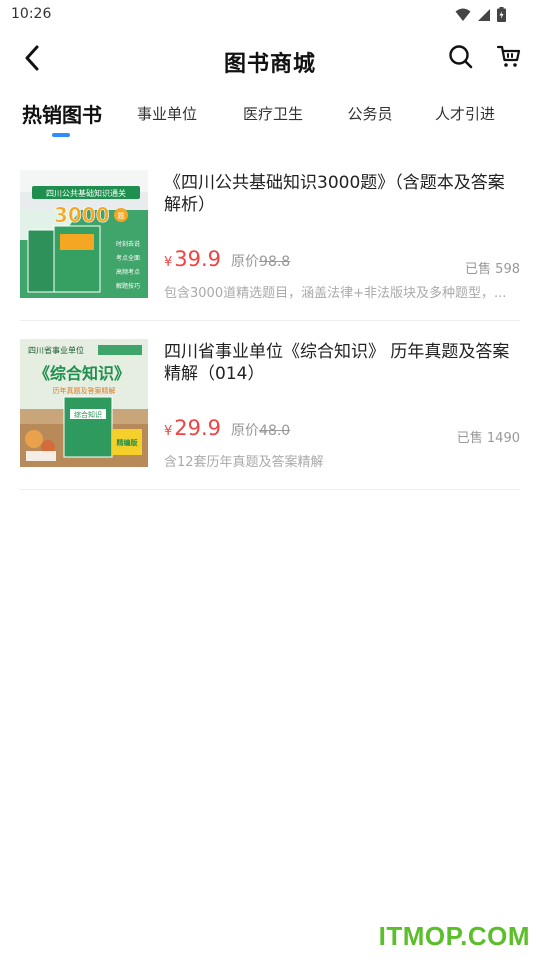 The width and height of the screenshot is (540, 960). What do you see at coordinates (82, 373) in the screenshot?
I see `cover-big-text: 《综合知识》` at bounding box center [82, 373].